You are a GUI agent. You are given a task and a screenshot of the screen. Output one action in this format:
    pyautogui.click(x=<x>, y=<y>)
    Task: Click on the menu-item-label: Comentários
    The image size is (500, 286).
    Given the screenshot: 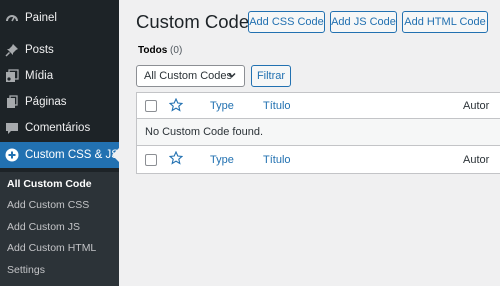 What is the action you would take?
    pyautogui.click(x=58, y=128)
    